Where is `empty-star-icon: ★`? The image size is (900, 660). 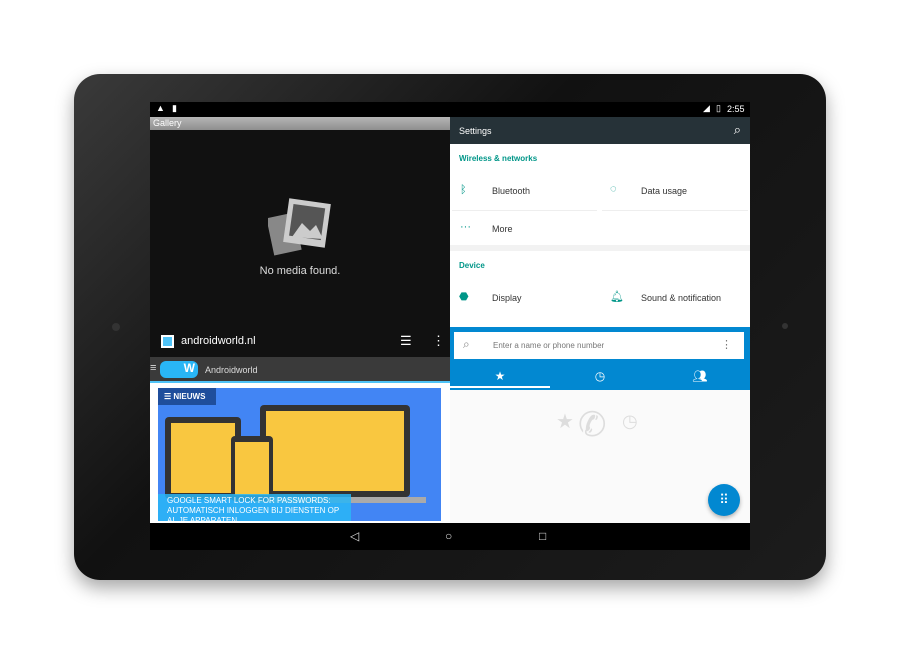 empty-star-icon: ★ is located at coordinates (565, 422).